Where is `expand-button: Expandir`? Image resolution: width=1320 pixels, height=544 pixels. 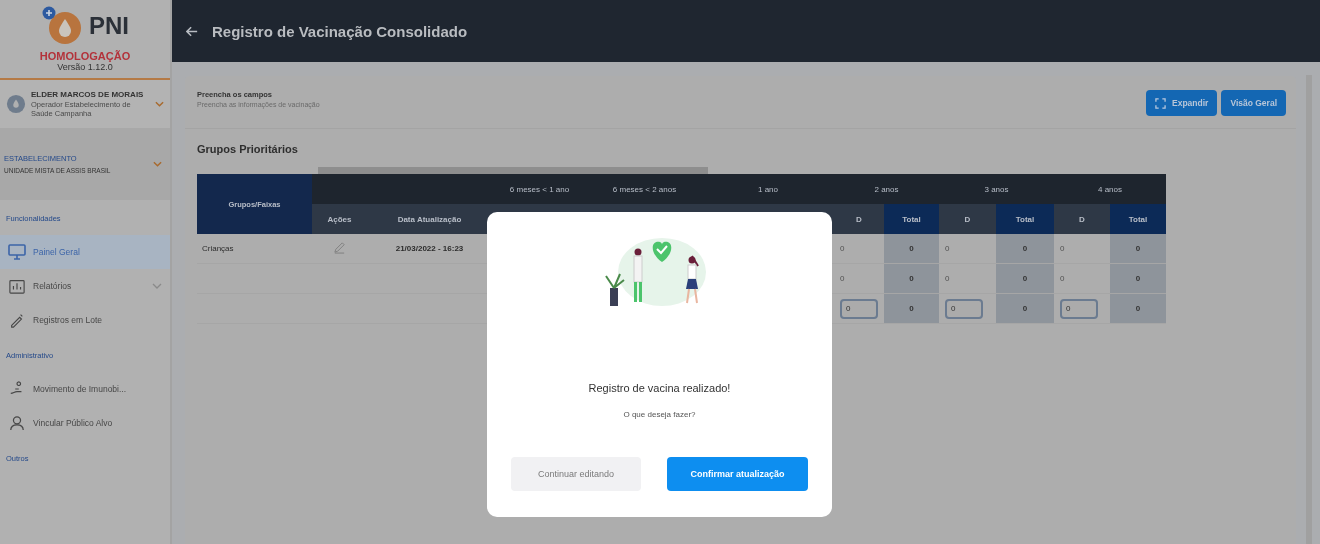 expand-button: Expandir is located at coordinates (1182, 103).